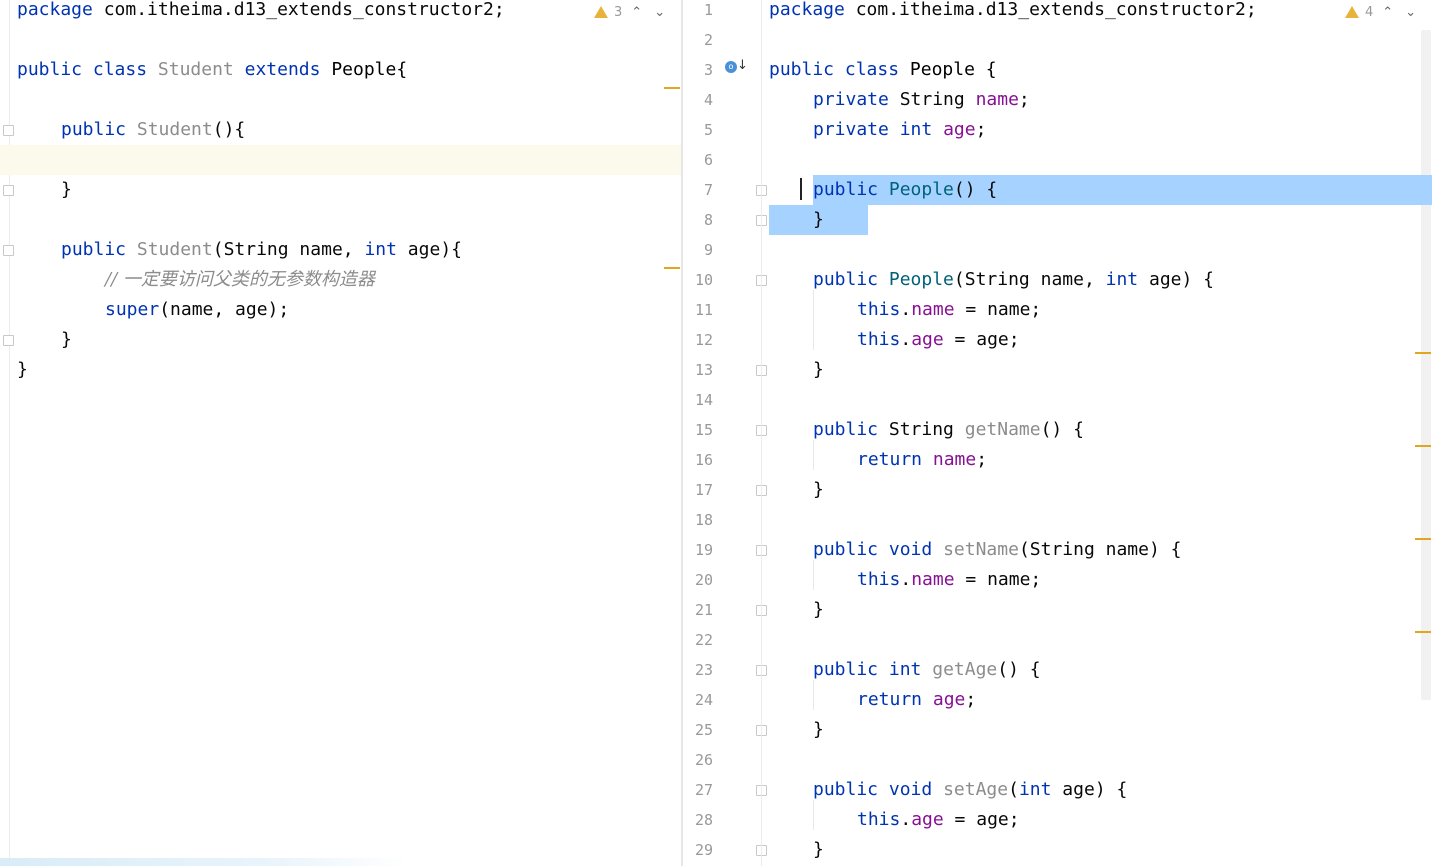  Describe the element at coordinates (1061, 460) in the screenshot. I see `code-line-16: return name;` at that location.